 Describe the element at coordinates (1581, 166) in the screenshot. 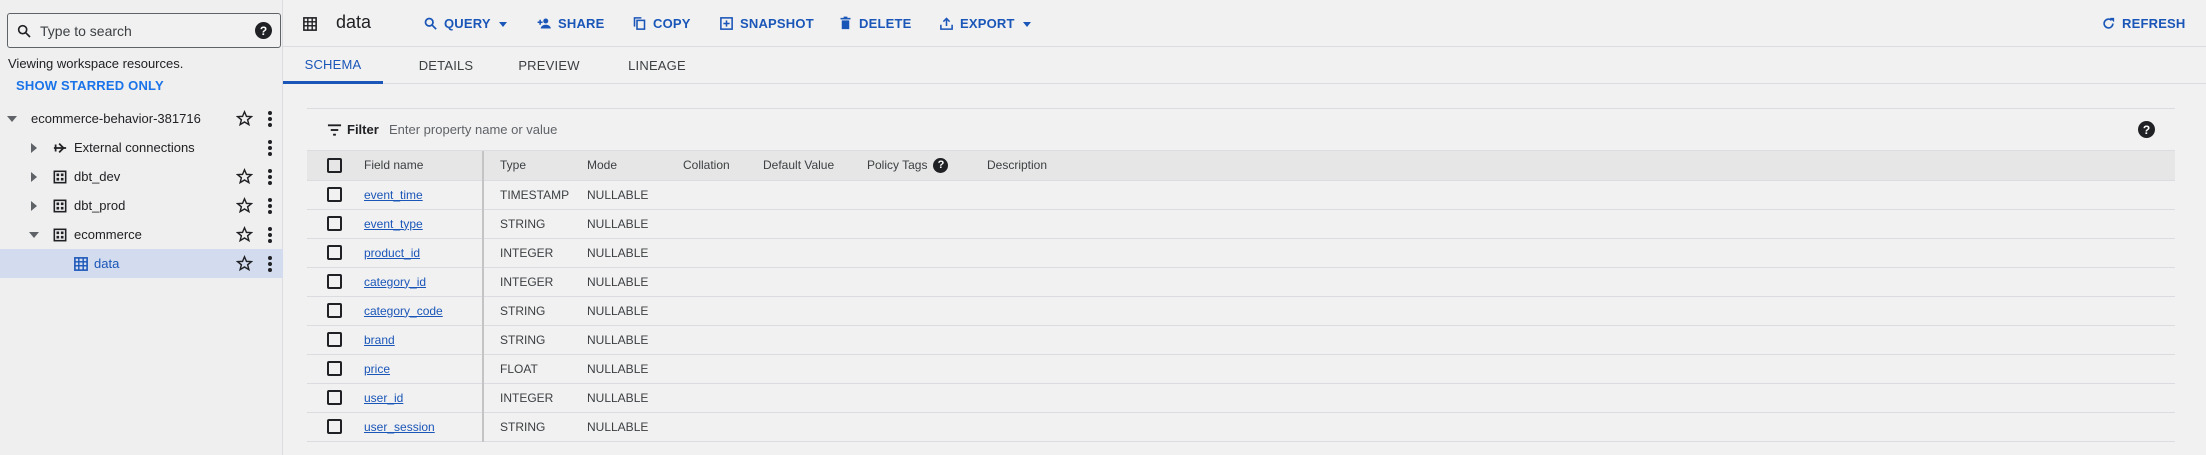

I see `column-header-description: Description` at that location.